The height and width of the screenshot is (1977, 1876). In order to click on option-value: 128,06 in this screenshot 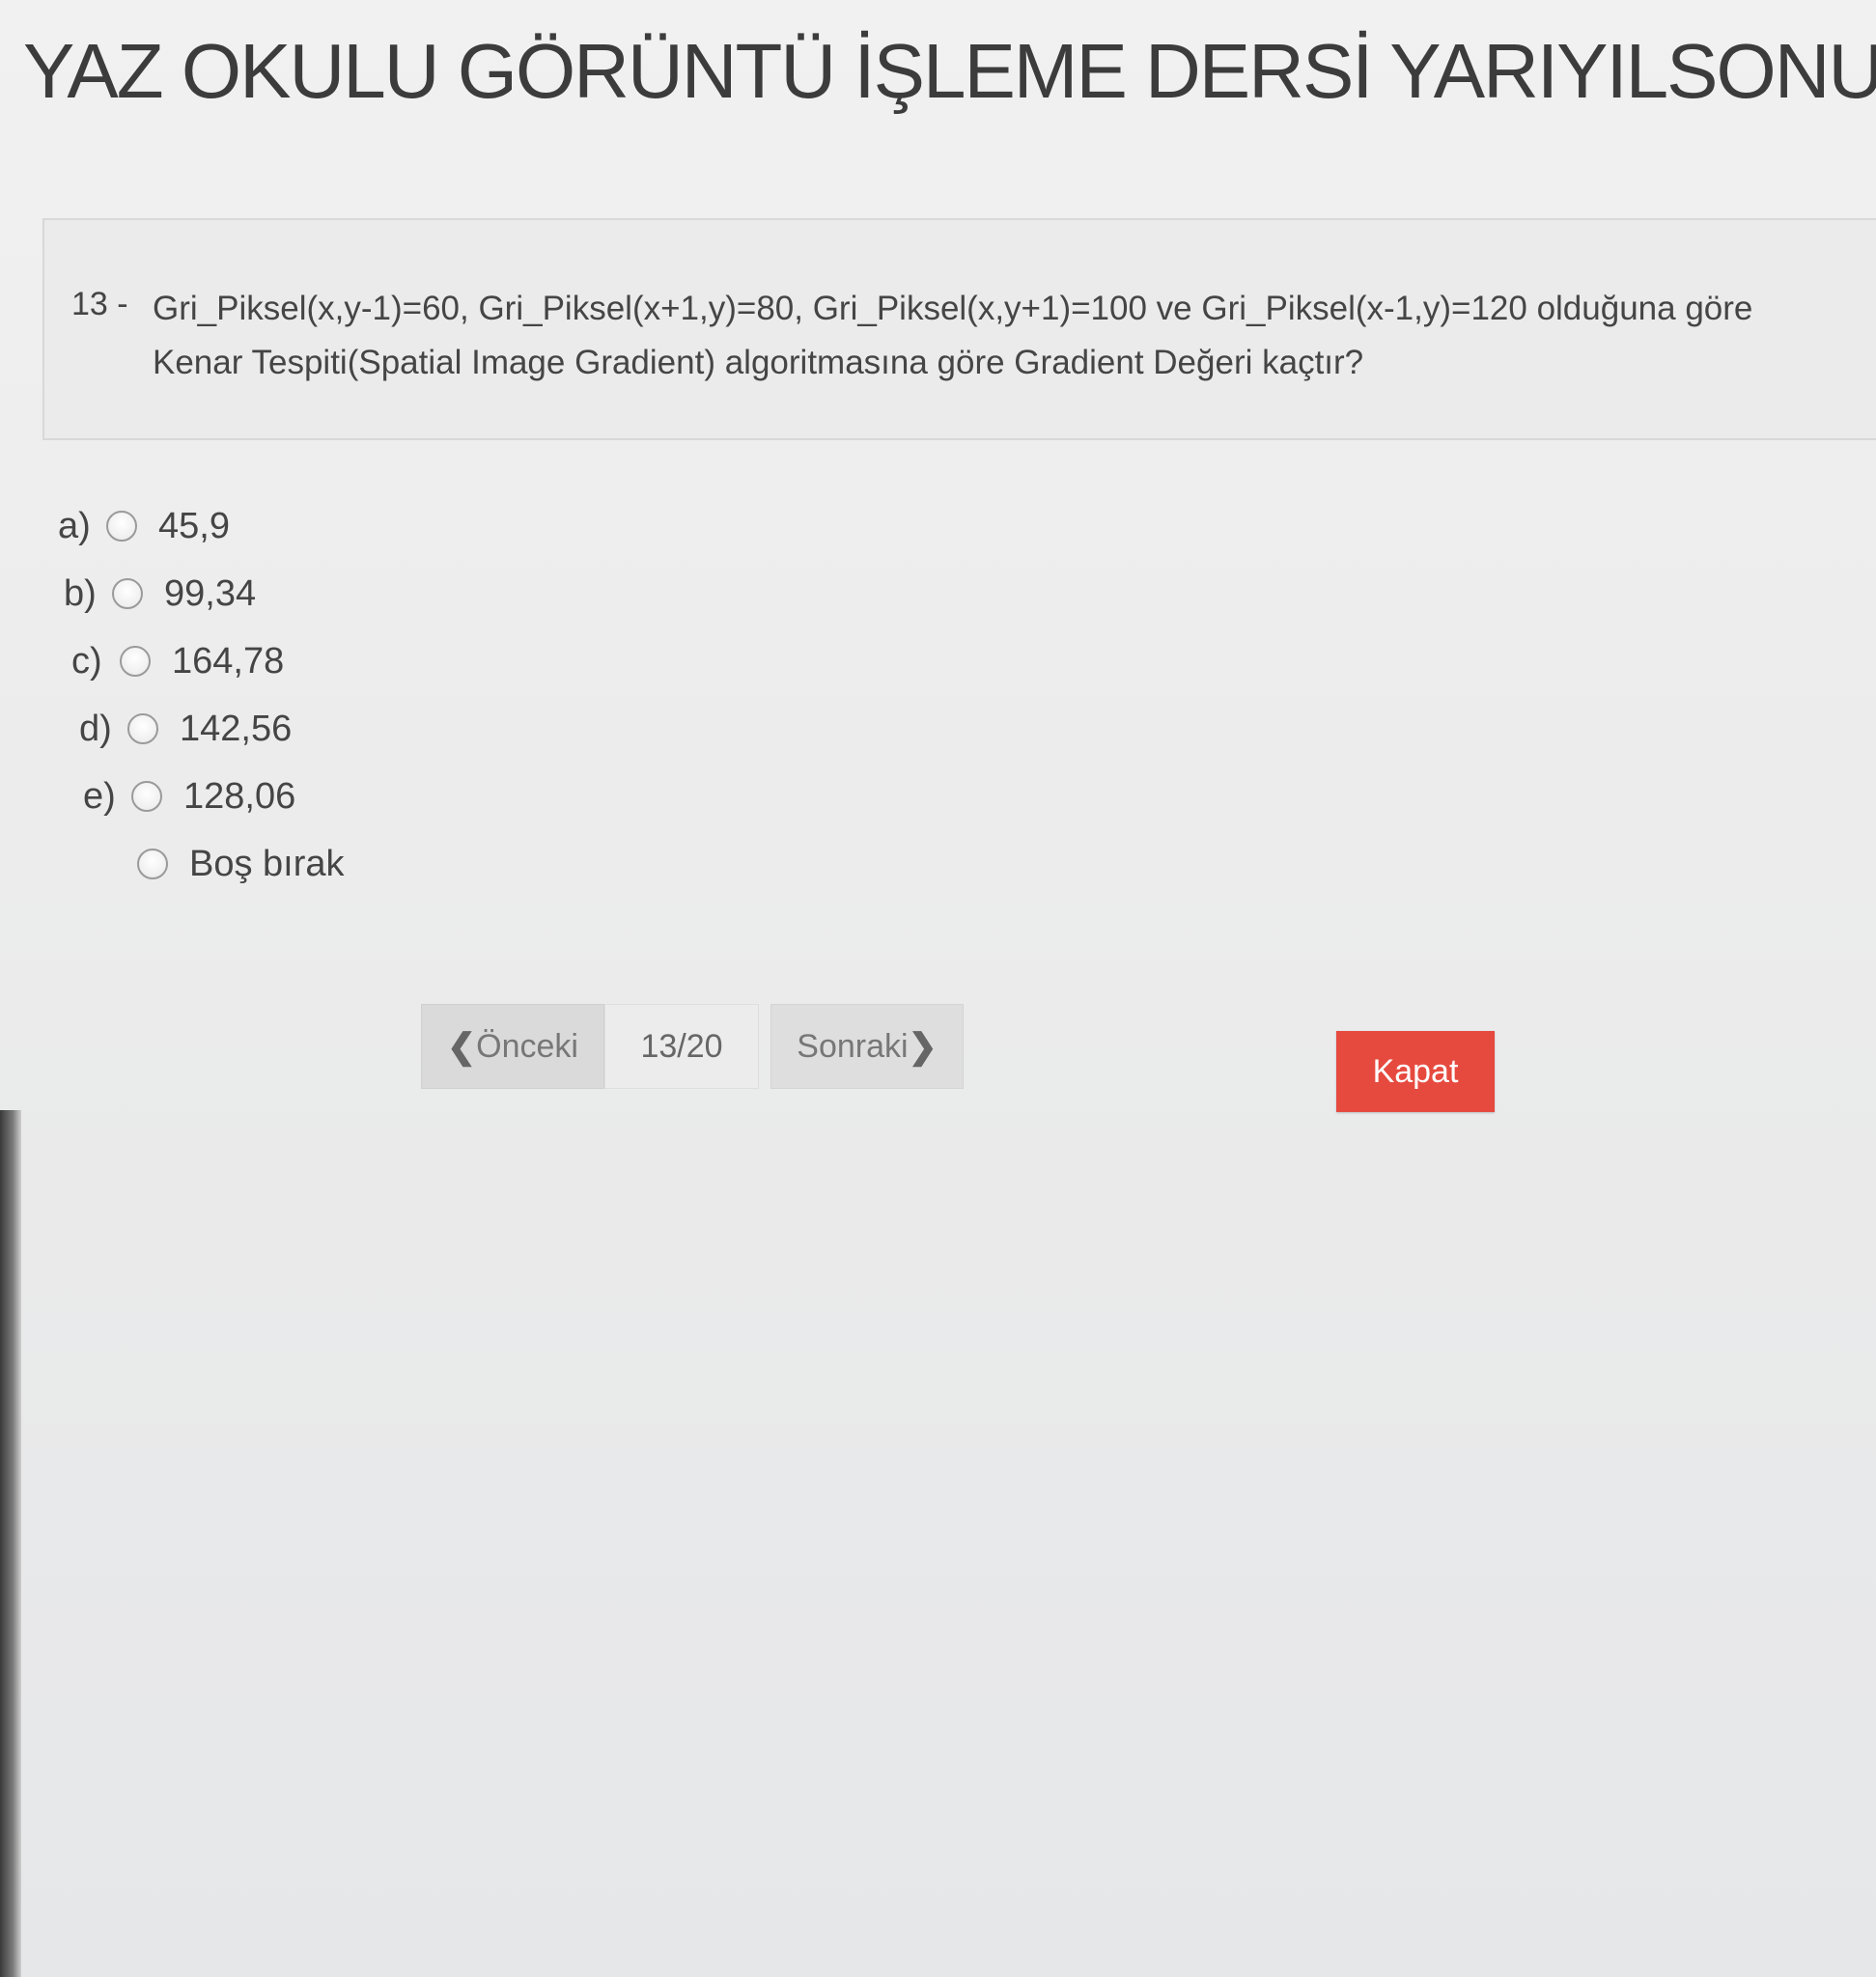, I will do `click(240, 796)`.